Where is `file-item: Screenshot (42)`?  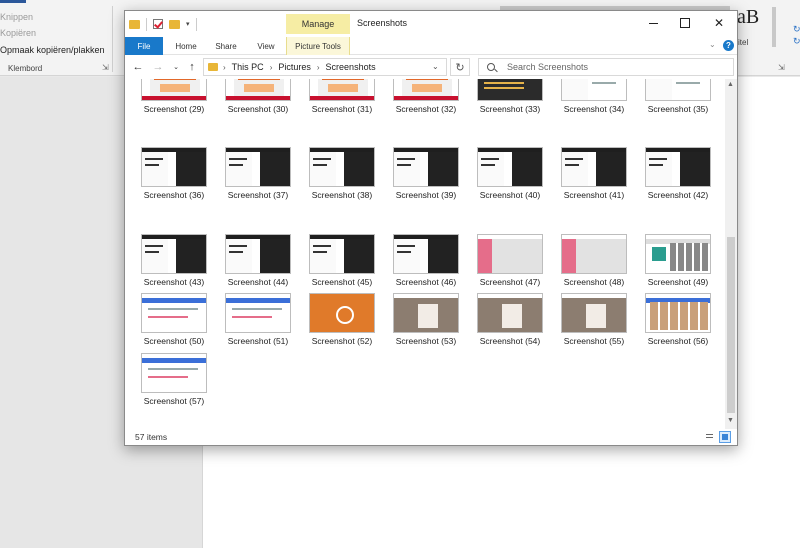 file-item: Screenshot (42) is located at coordinates (678, 183).